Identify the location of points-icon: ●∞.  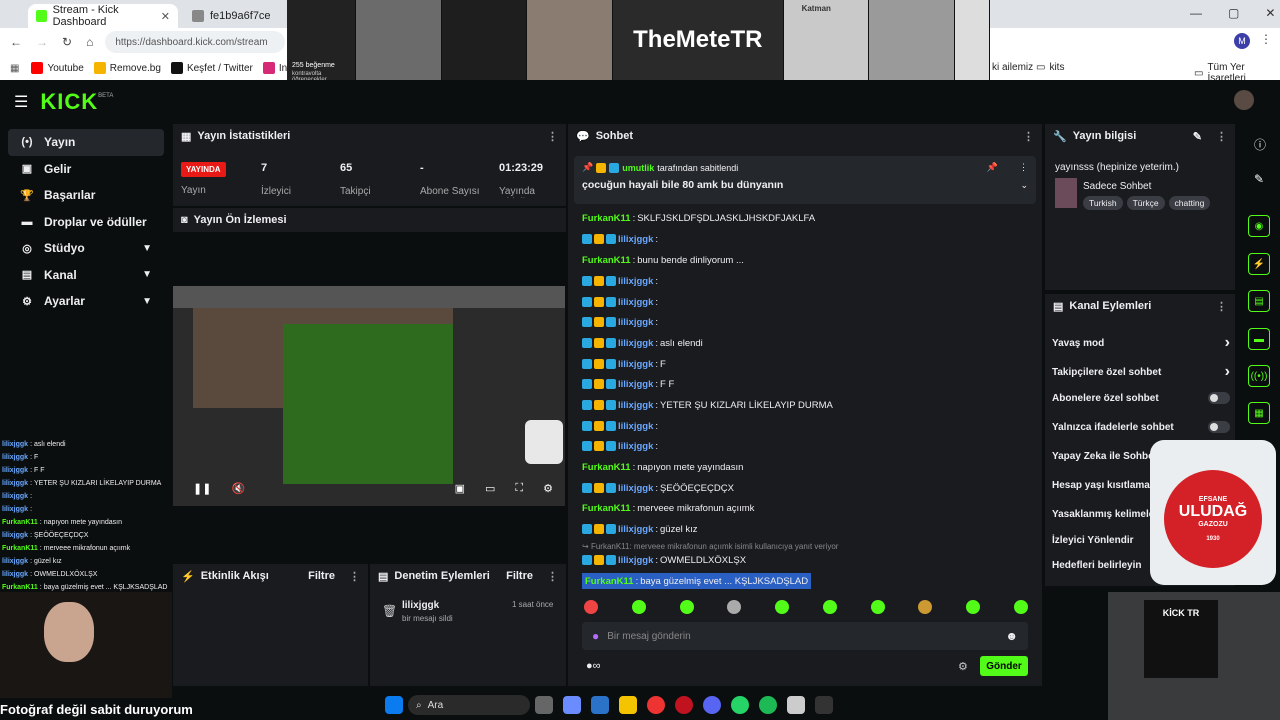
(593, 666).